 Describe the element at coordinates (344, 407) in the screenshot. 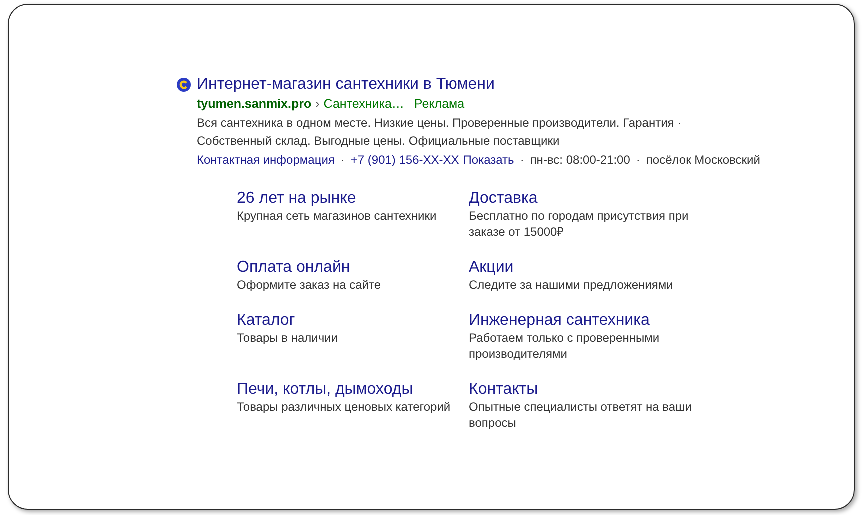

I see `sitelink-description: Товары различных ценовых категорий` at that location.